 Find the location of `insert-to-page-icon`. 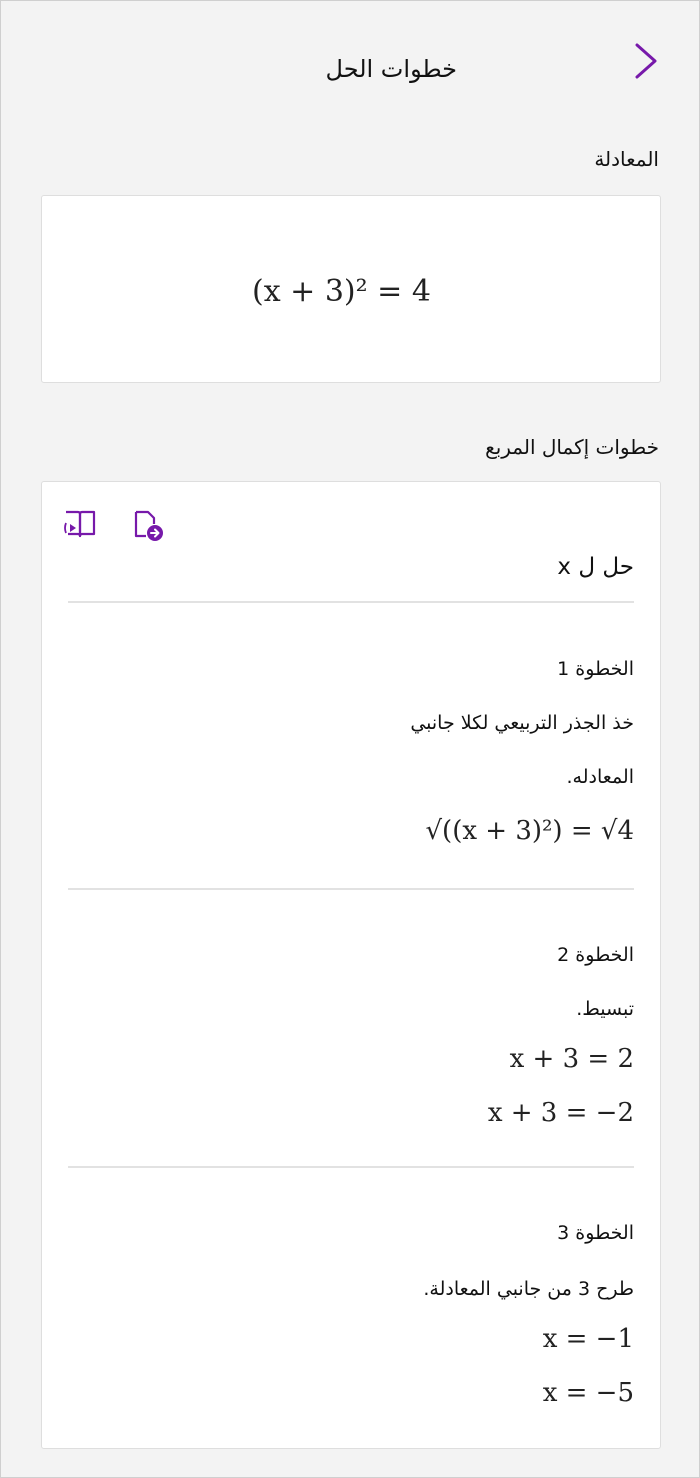

insert-to-page-icon is located at coordinates (148, 524).